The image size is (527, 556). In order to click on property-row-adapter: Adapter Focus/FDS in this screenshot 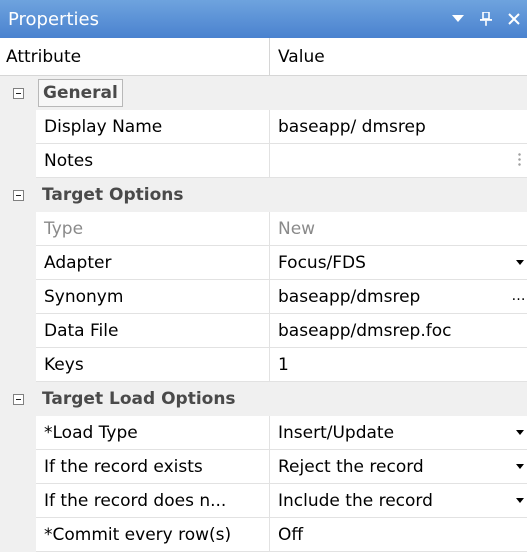, I will do `click(263, 263)`.